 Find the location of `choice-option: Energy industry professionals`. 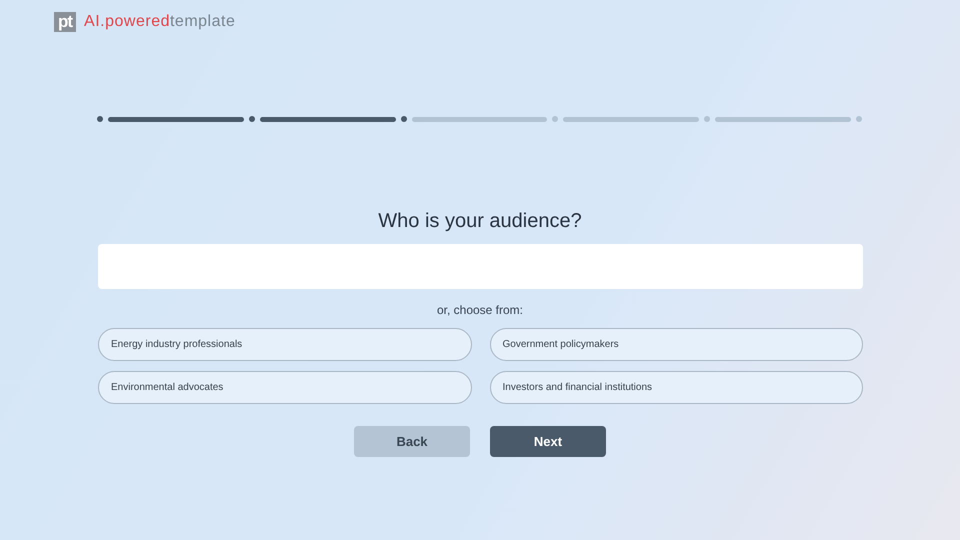

choice-option: Energy industry professionals is located at coordinates (285, 344).